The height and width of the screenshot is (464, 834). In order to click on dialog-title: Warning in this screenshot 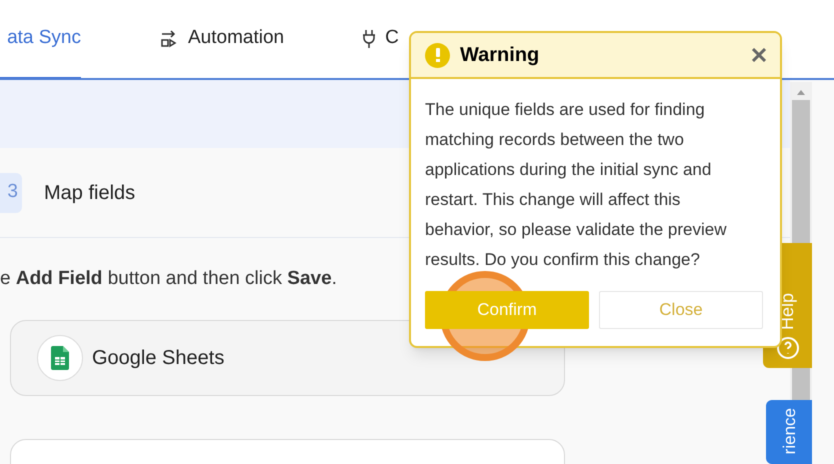, I will do `click(500, 55)`.